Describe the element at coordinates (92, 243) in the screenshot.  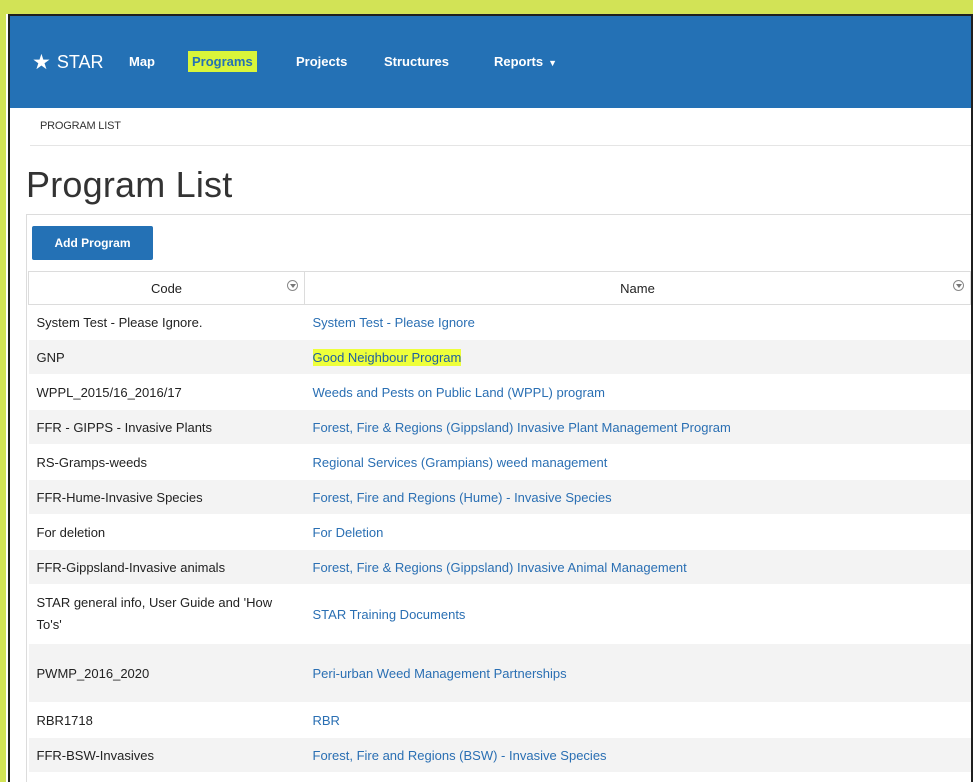
I see `add-program-button: Add Program` at that location.